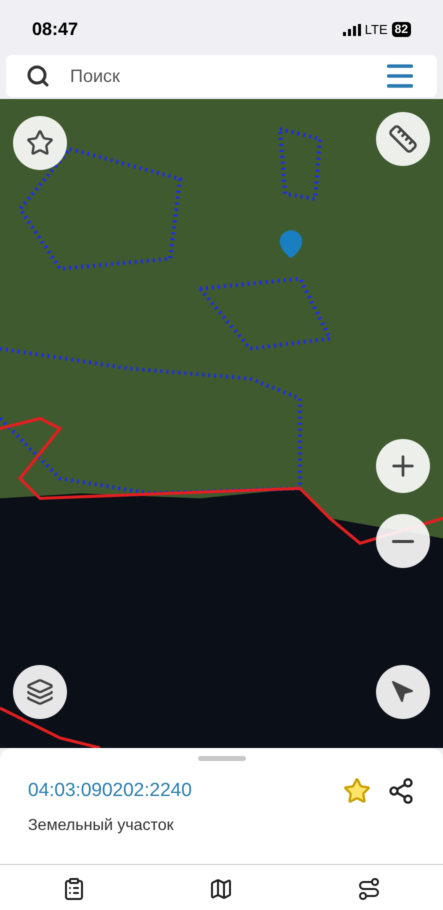  I want to click on minus-icon, so click(403, 541).